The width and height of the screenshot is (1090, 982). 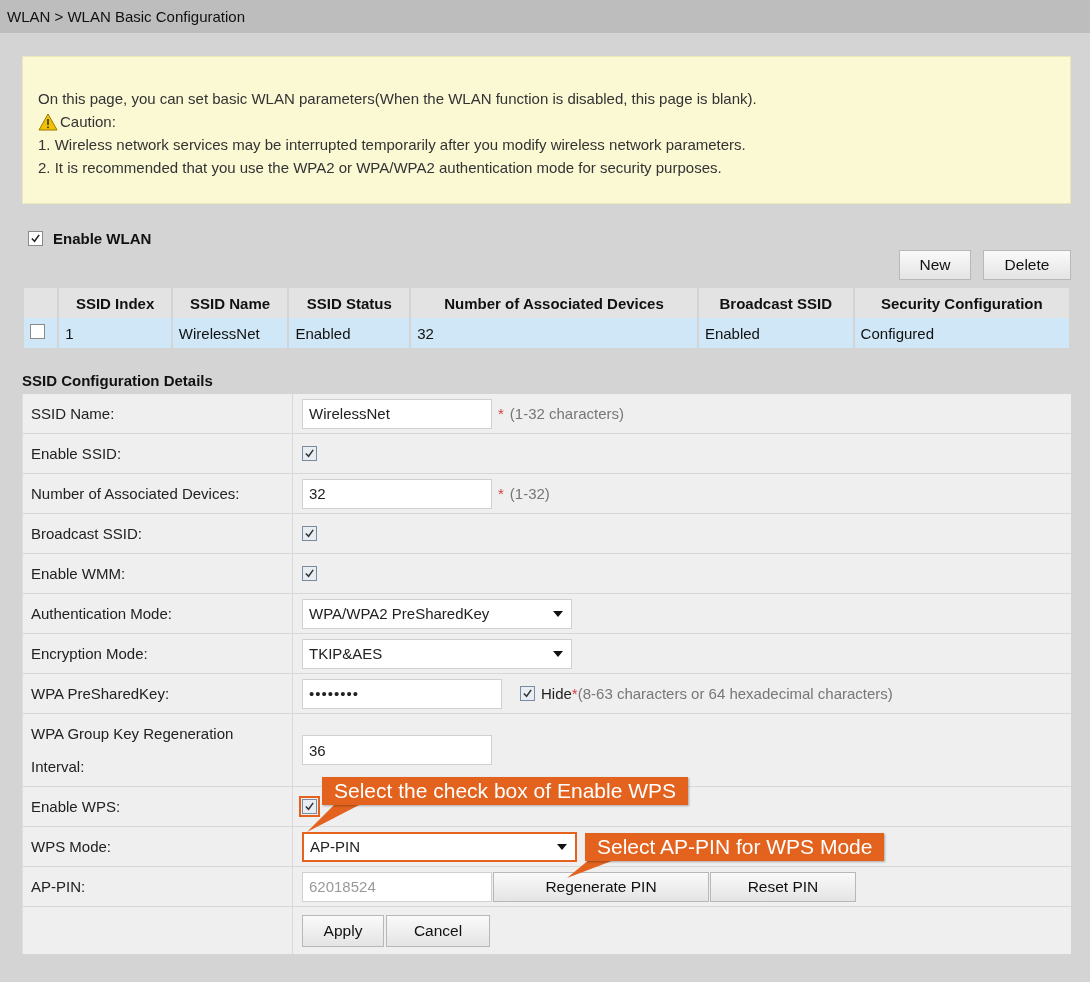 I want to click on dropdown: AP-PIN, so click(x=439, y=846).